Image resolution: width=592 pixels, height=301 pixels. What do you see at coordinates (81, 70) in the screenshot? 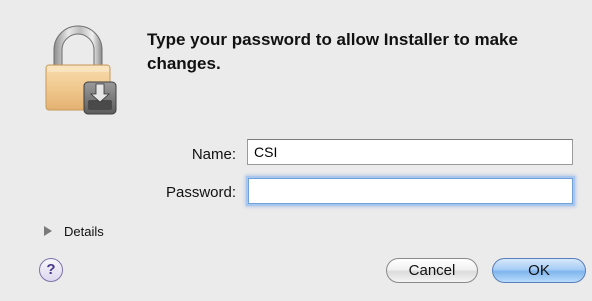
I see `lock-installer-icon` at bounding box center [81, 70].